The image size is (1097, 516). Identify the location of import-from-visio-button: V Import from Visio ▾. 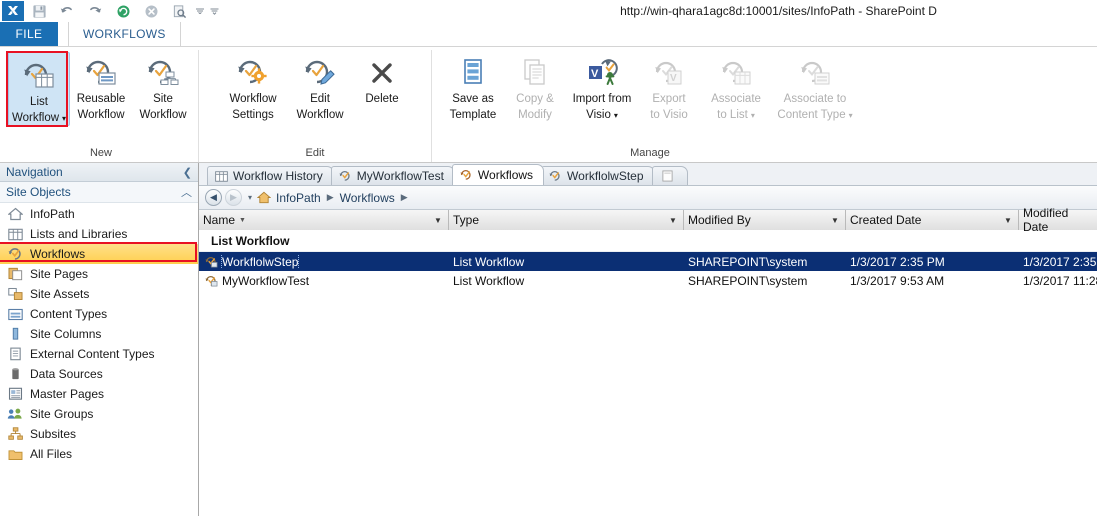
(602, 86).